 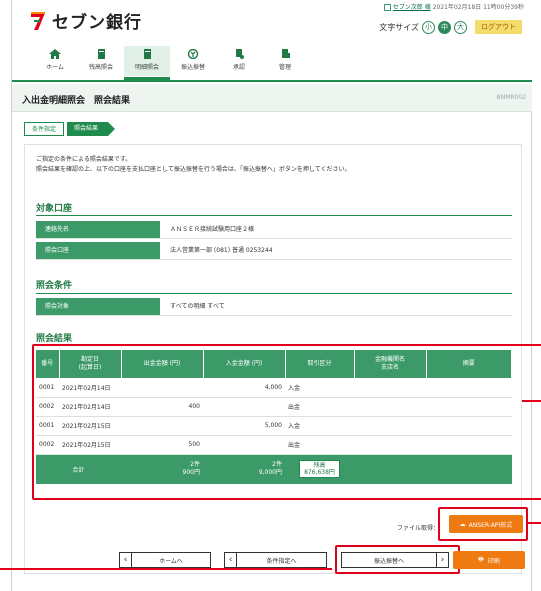 What do you see at coordinates (239, 61) in the screenshot?
I see `nav-approve: 承認` at bounding box center [239, 61].